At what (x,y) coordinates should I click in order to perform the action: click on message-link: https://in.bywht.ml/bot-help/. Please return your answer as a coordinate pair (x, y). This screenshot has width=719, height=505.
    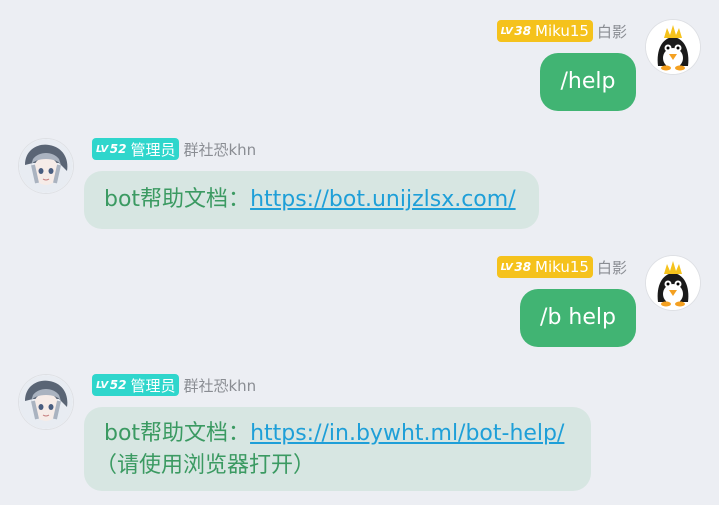
    Looking at the image, I should click on (407, 433).